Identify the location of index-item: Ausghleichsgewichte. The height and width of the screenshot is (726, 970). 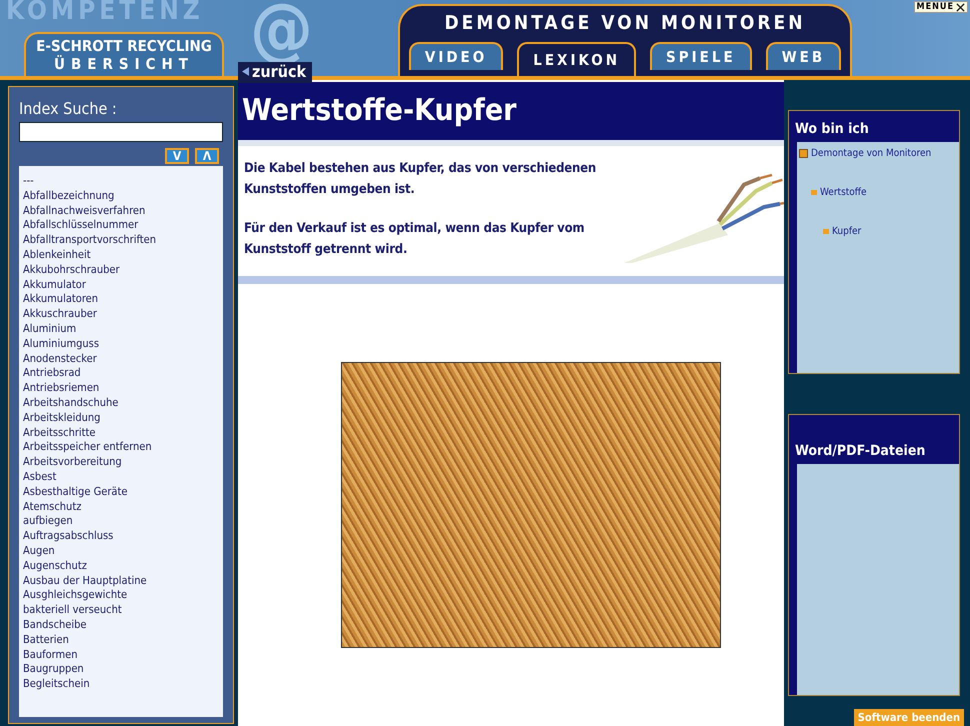
(121, 596).